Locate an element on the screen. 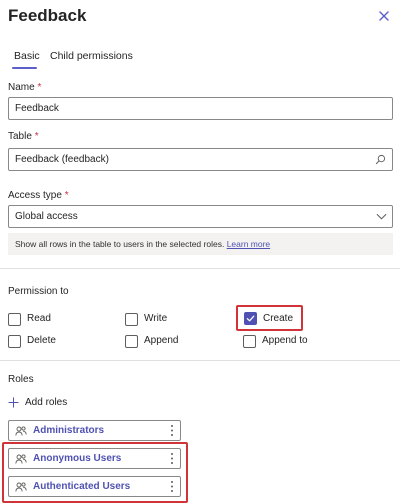  roles-heading: Roles is located at coordinates (21, 379).